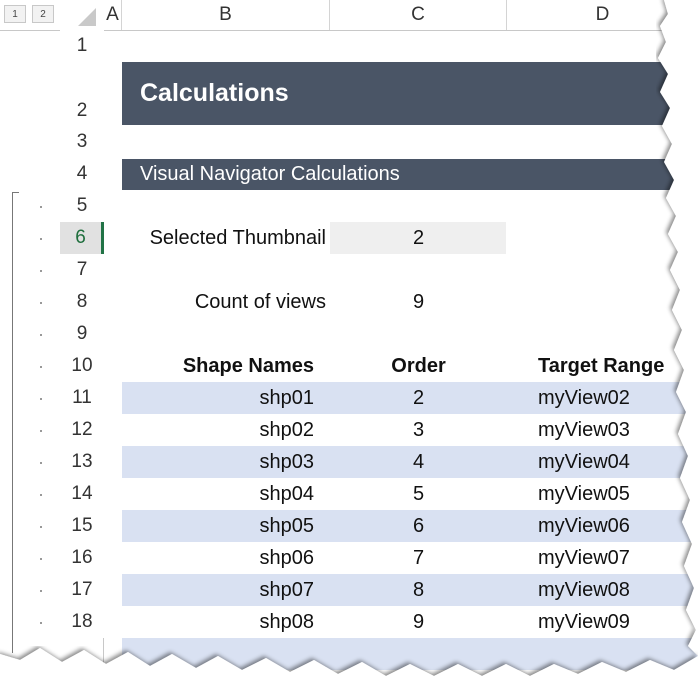 This screenshot has width=698, height=685. I want to click on order-cell: 7, so click(418, 558).